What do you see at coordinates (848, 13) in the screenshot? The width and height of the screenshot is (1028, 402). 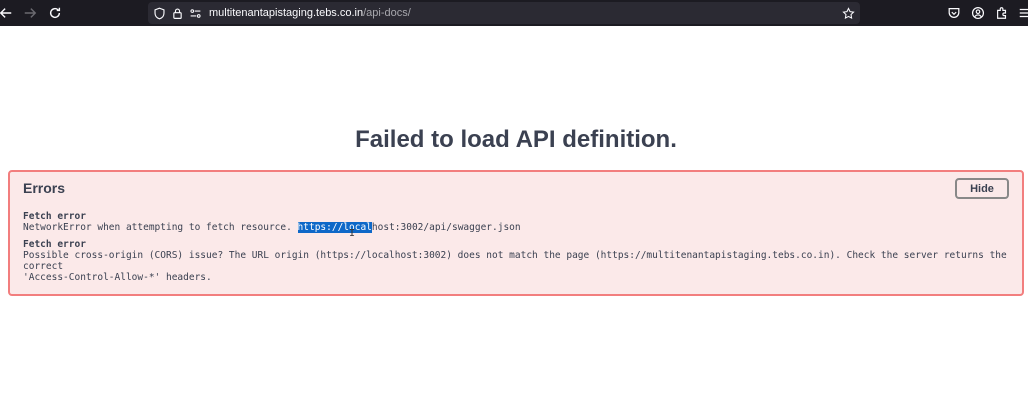 I see `bookmark-star-icon` at bounding box center [848, 13].